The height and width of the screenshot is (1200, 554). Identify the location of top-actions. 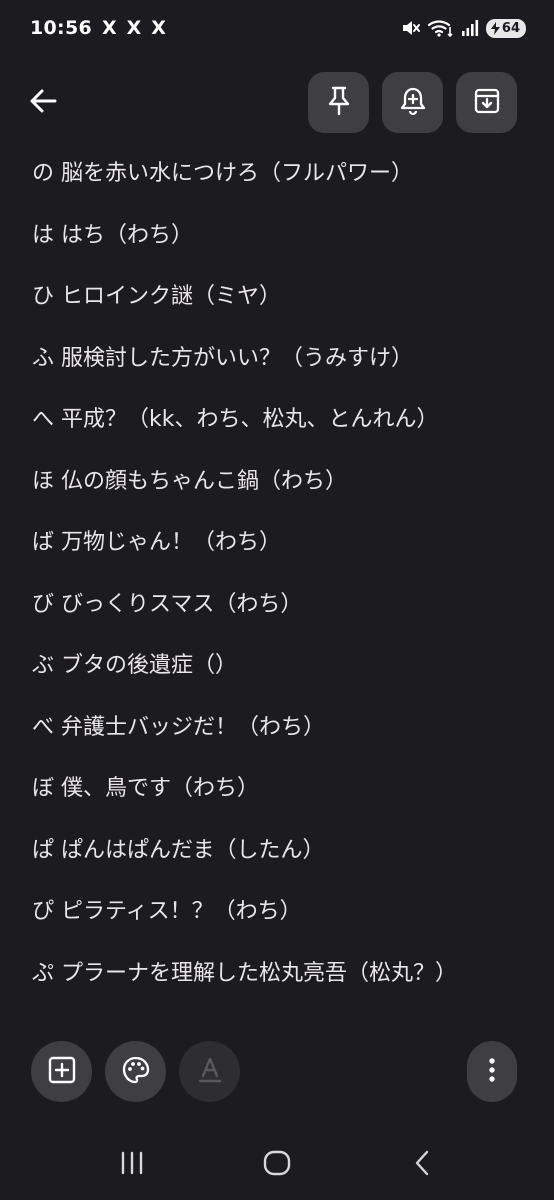
(412, 102).